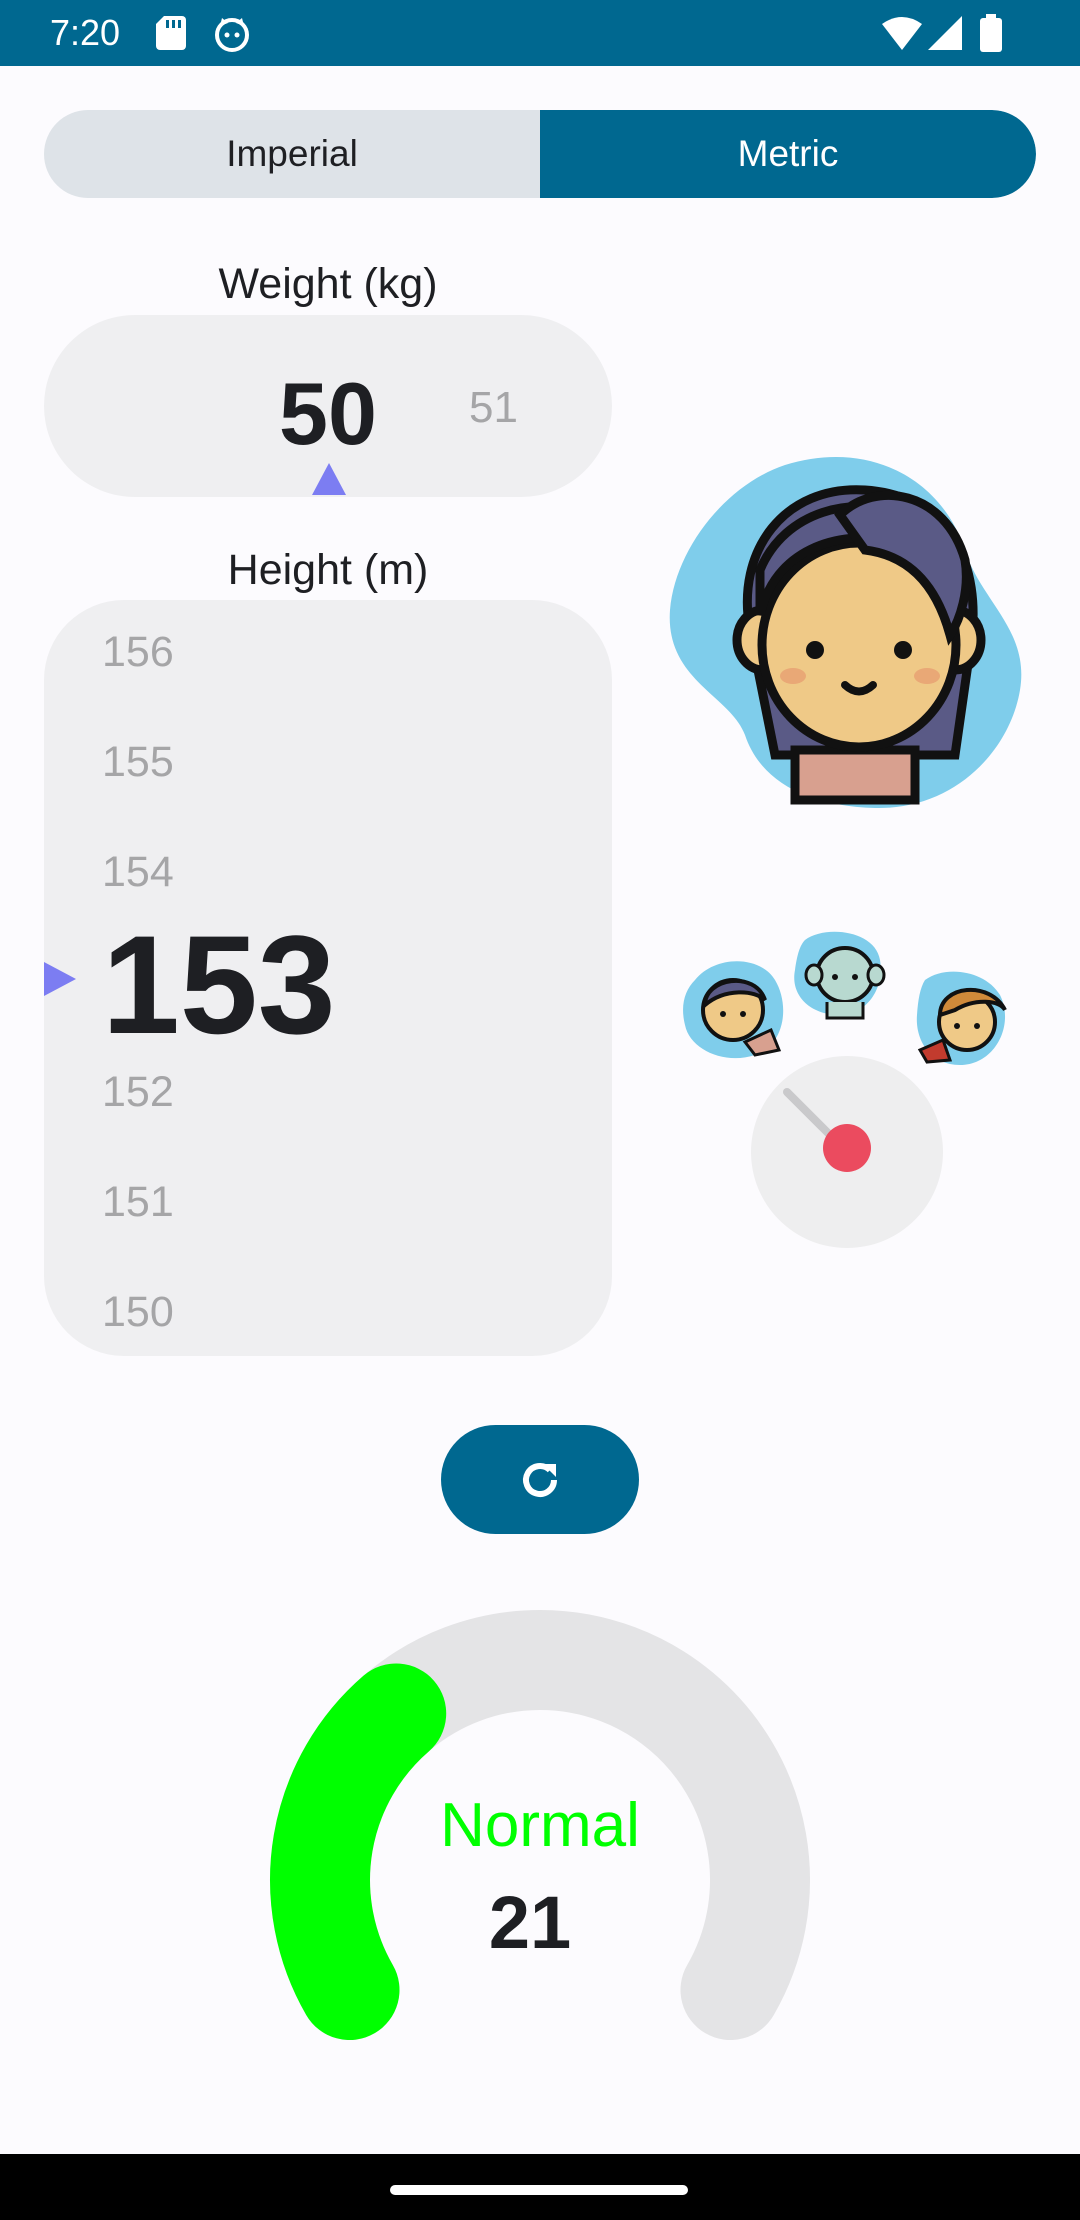  What do you see at coordinates (329, 479) in the screenshot?
I see `weight-pointer-icon` at bounding box center [329, 479].